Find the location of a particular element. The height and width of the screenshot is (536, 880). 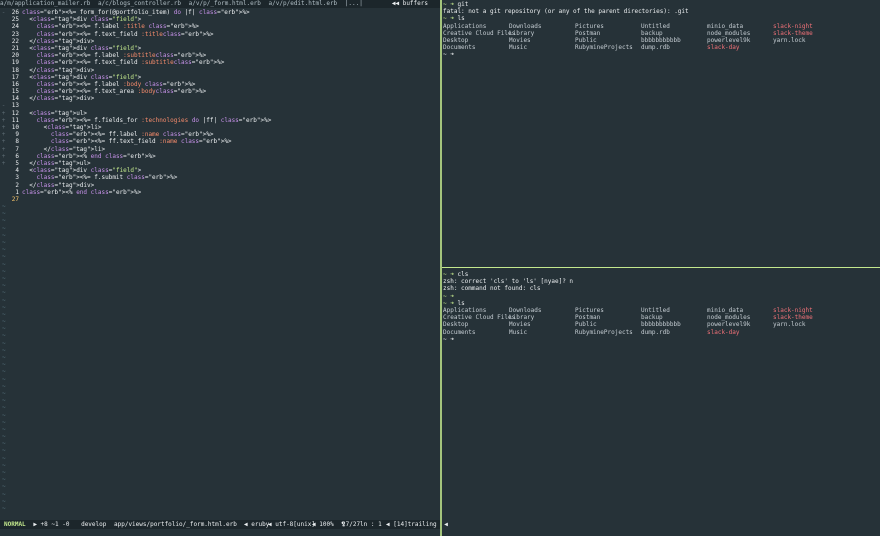

code-line: 2 </class="tag">div> is located at coordinates (220, 185).